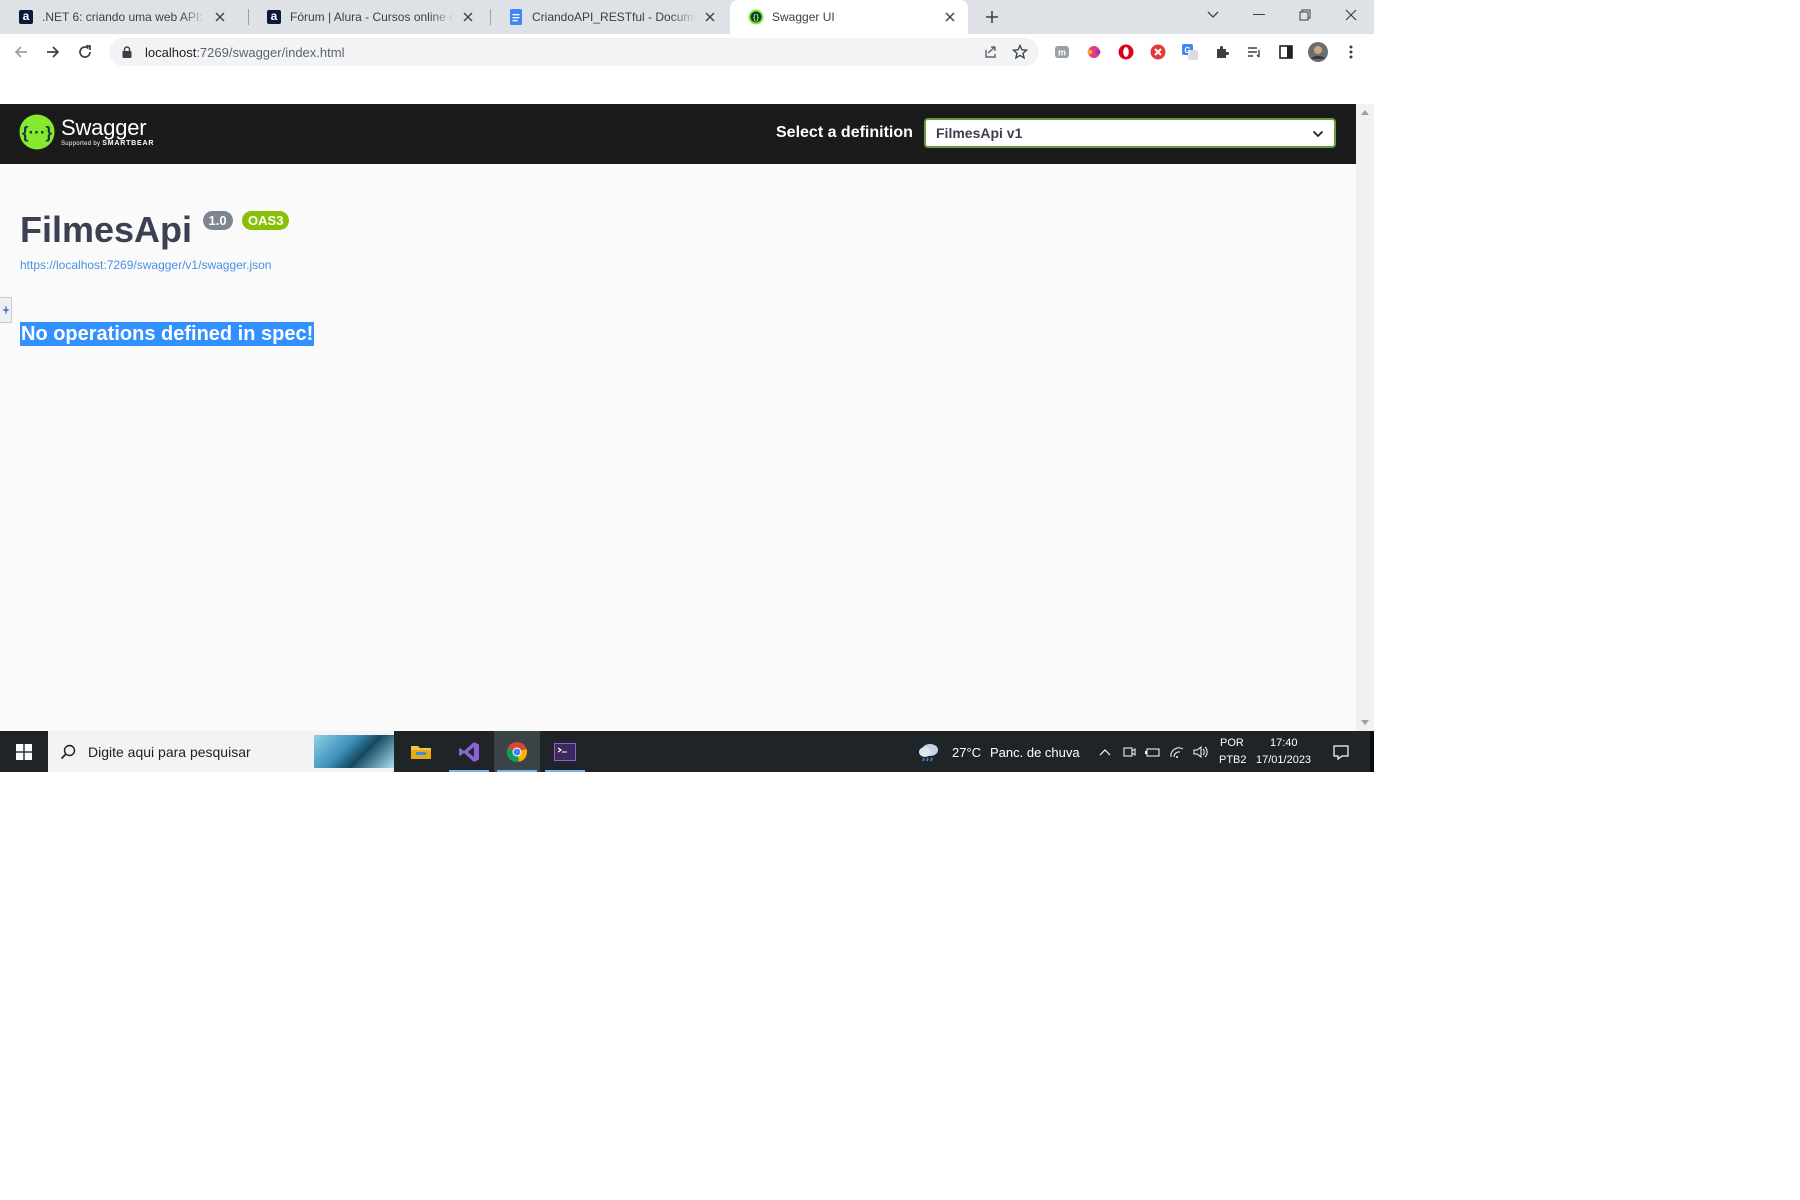  I want to click on file-explorer-button, so click(421, 751).